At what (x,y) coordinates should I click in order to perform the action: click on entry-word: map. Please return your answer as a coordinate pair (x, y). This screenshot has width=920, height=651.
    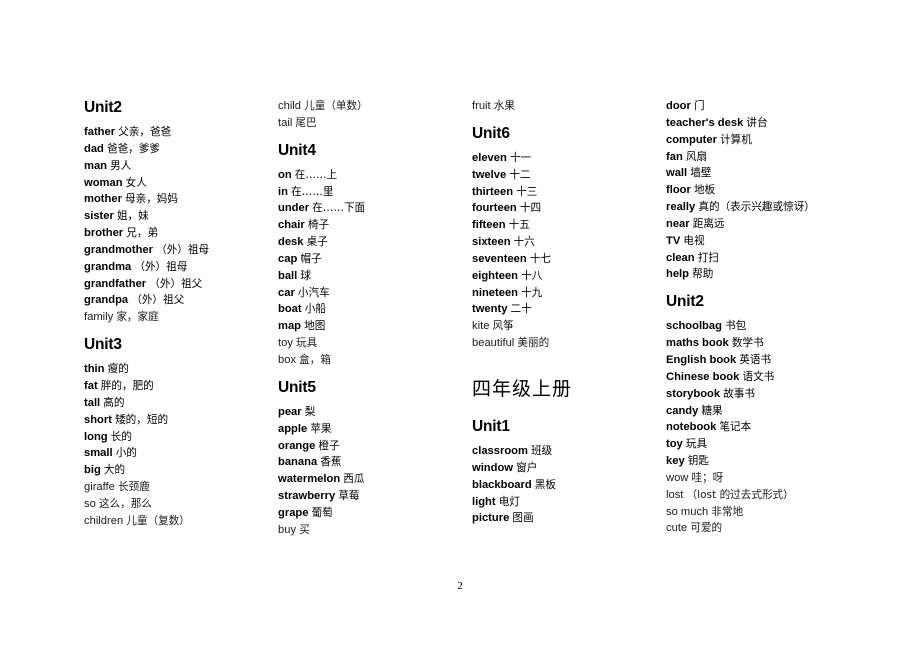
    Looking at the image, I should click on (290, 326).